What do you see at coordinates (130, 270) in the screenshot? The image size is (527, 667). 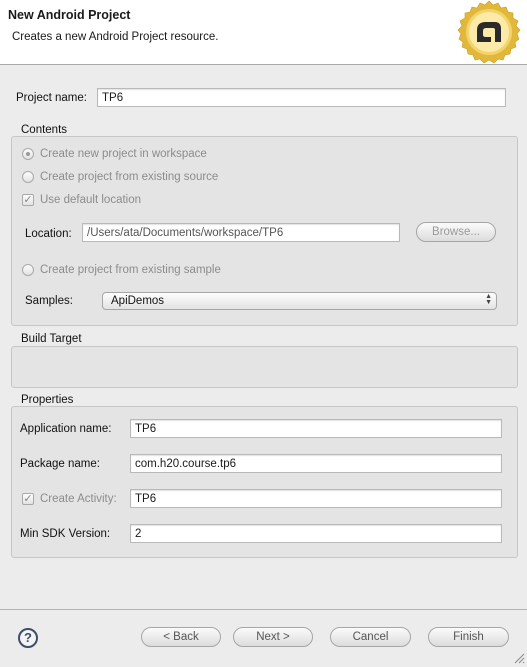 I see `radio-existing-sample-label: Create project from existing sample` at bounding box center [130, 270].